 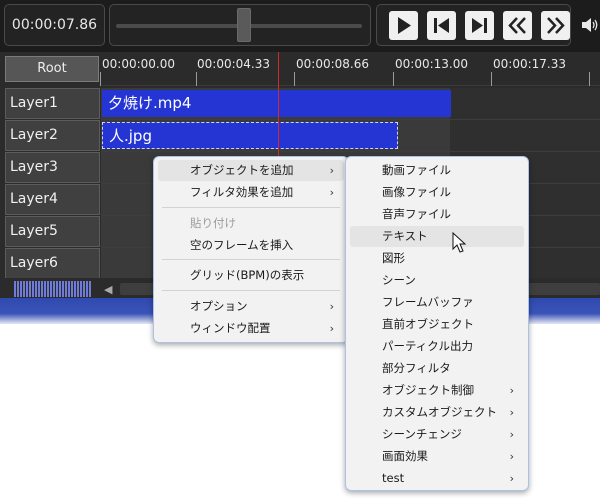 I want to click on rewind-icon, so click(x=517, y=25).